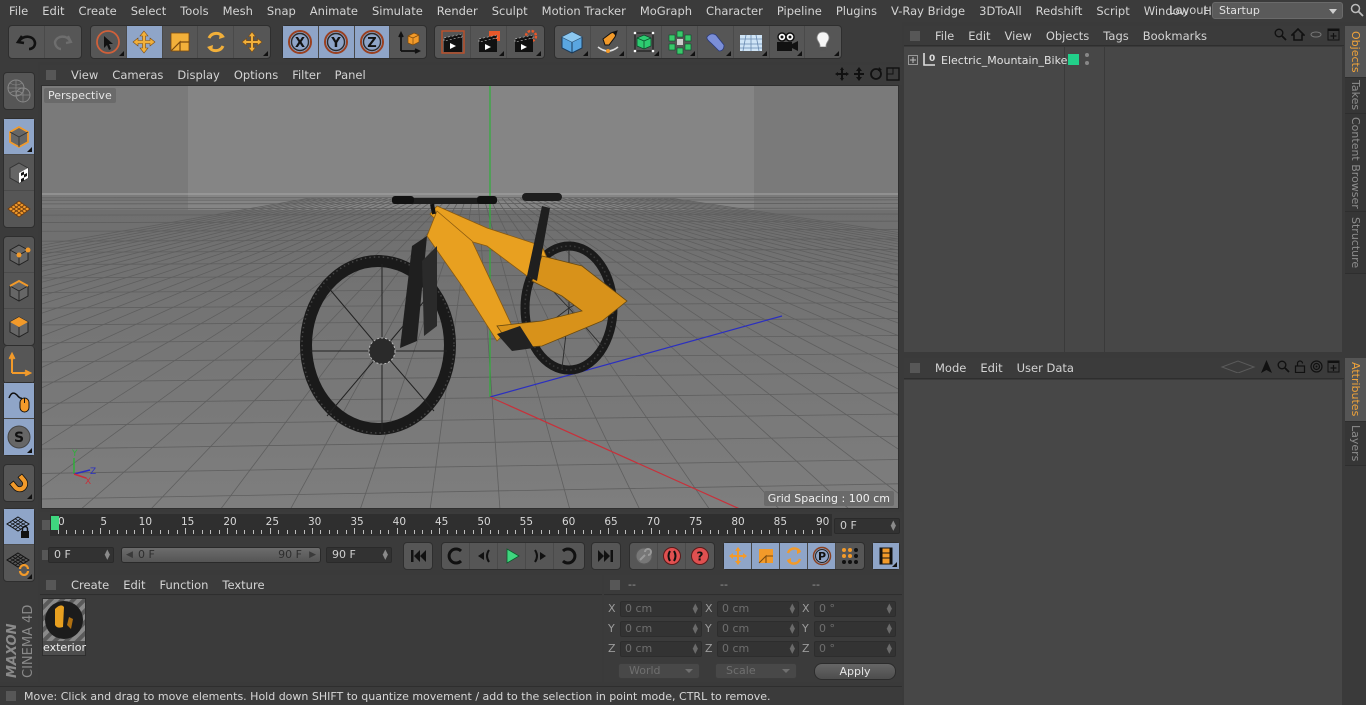  What do you see at coordinates (484, 556) in the screenshot?
I see `play-backwards-button` at bounding box center [484, 556].